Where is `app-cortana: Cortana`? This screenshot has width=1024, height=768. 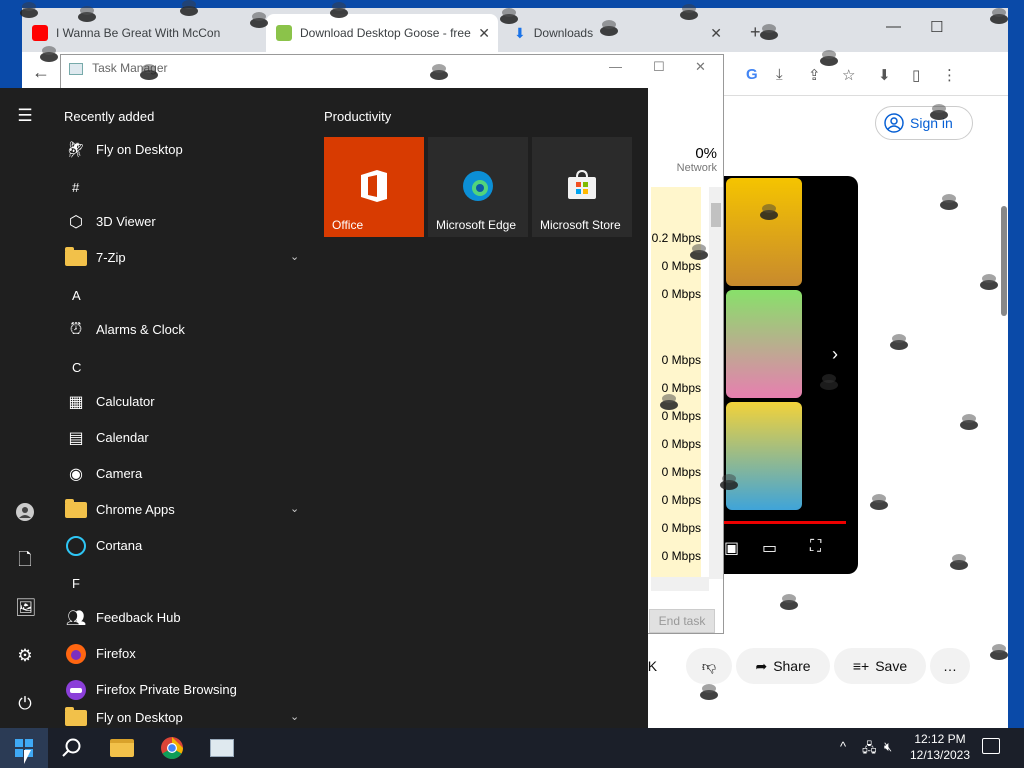 app-cortana: Cortana is located at coordinates (180, 546).